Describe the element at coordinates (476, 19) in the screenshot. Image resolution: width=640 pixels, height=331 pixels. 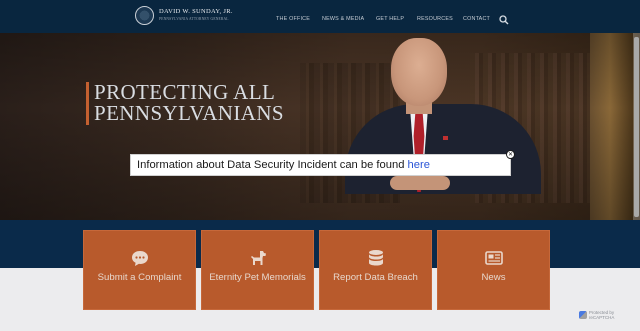
I see `nav-item-contact: CONTACT` at that location.